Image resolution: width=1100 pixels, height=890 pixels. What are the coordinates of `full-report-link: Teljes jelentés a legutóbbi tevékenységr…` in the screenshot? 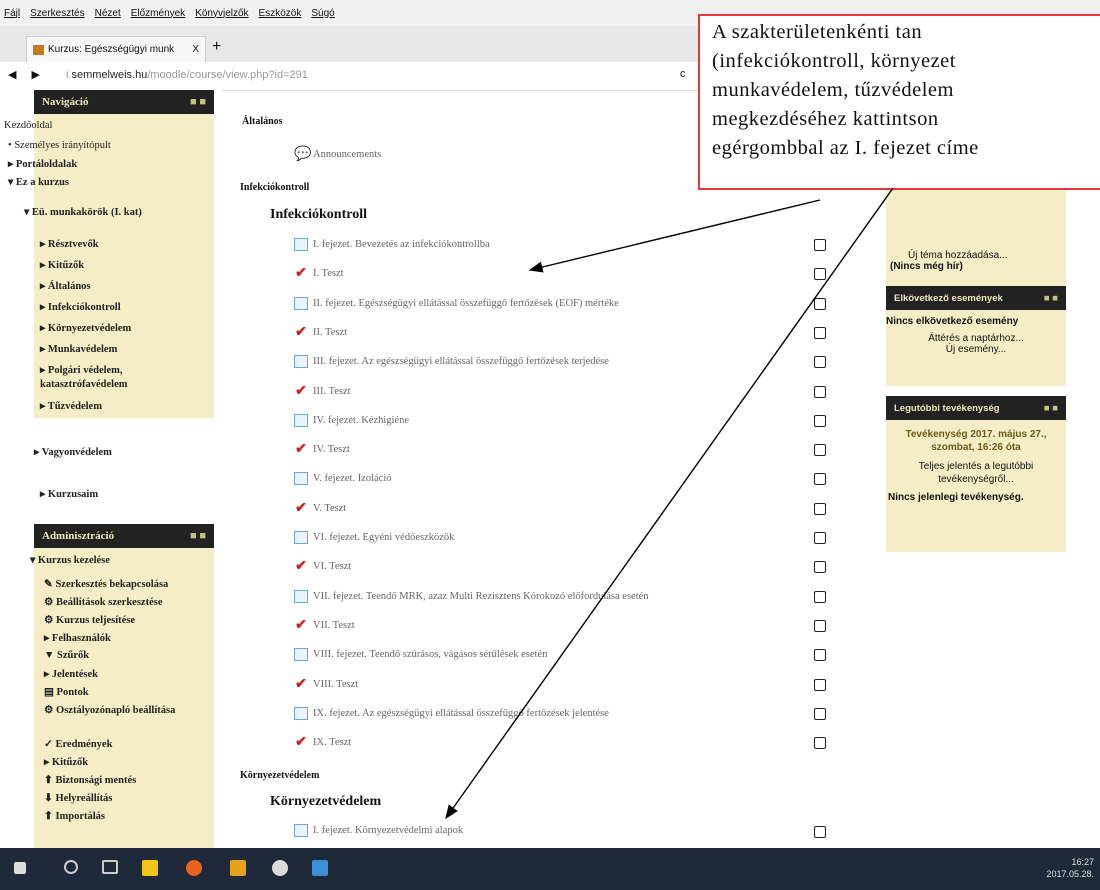 It's located at (976, 470).